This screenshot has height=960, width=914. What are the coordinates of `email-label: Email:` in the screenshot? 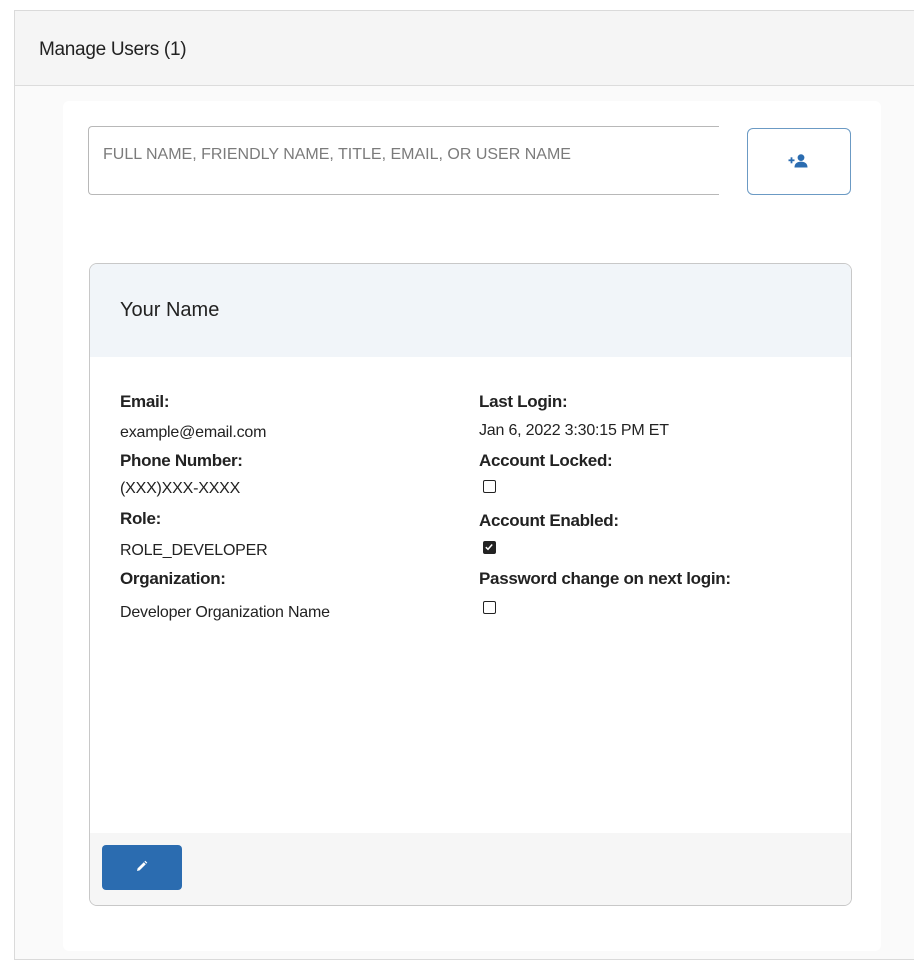 It's located at (145, 401).